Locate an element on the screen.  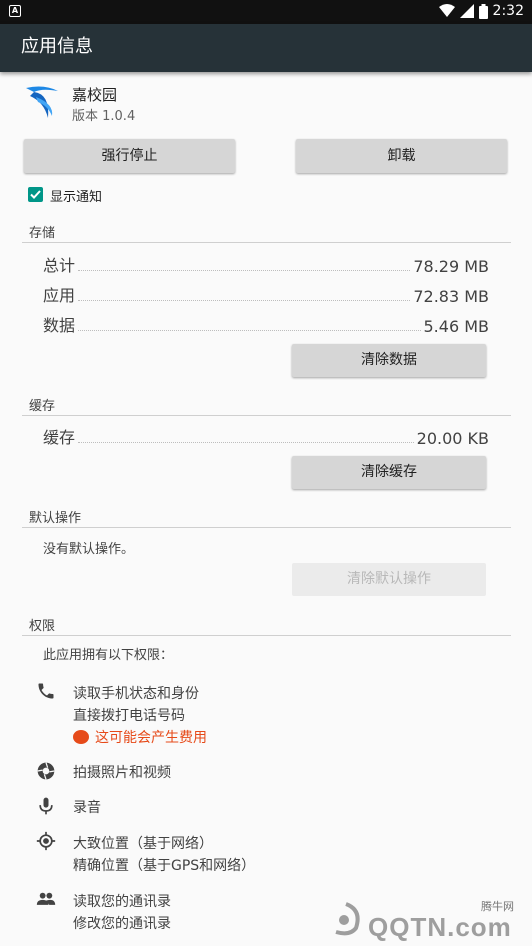
clear-defaults-button: 清除默认操作 is located at coordinates (389, 579).